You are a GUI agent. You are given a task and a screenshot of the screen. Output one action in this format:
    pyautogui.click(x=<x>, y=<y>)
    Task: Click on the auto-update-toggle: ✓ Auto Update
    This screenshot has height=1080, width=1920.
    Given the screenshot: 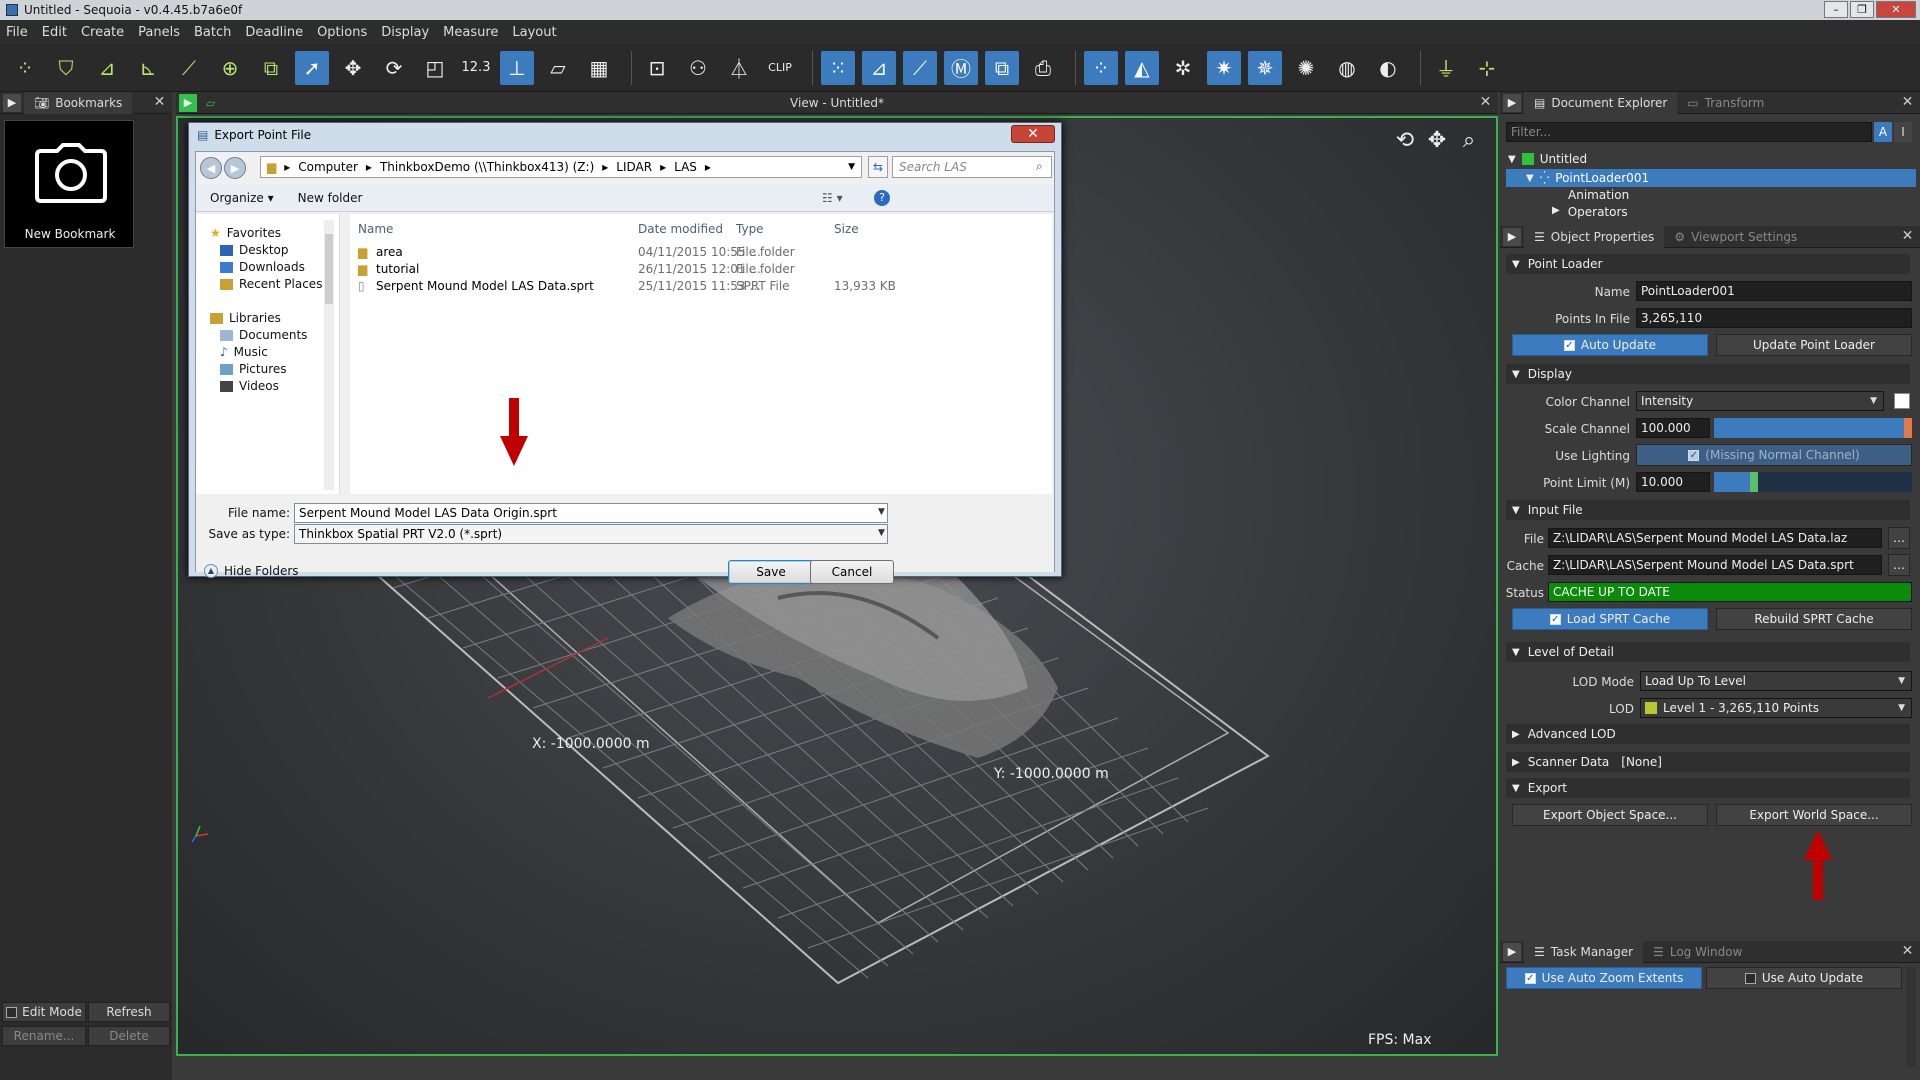 What is the action you would take?
    pyautogui.click(x=1610, y=345)
    